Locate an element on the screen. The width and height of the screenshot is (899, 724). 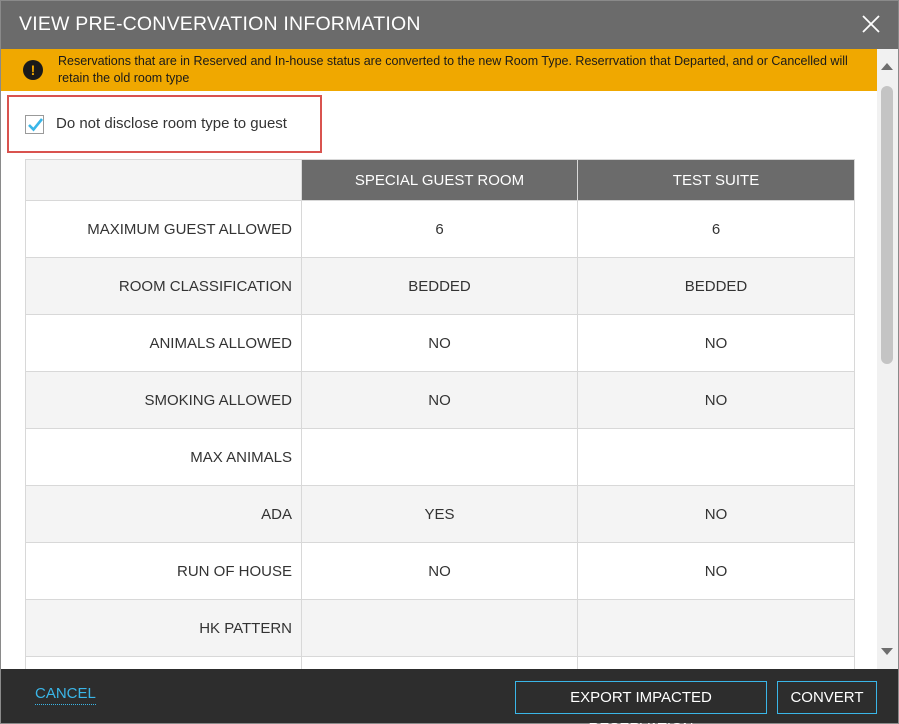
table-row: ADA YES NO is located at coordinates (440, 514).